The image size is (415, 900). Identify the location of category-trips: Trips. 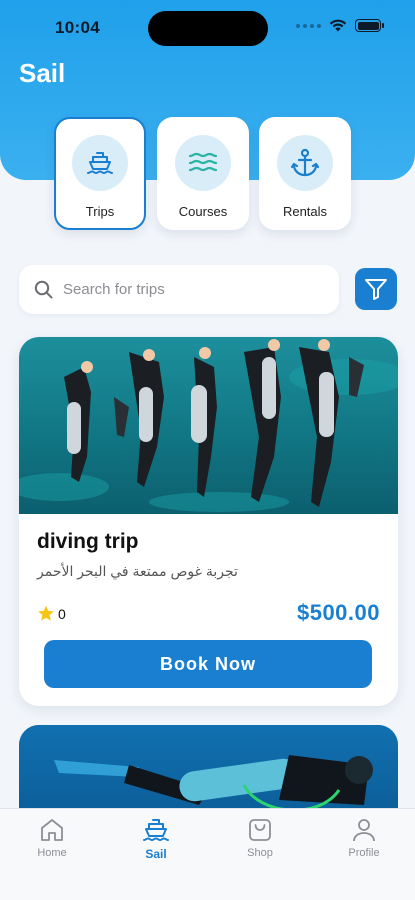
(100, 173).